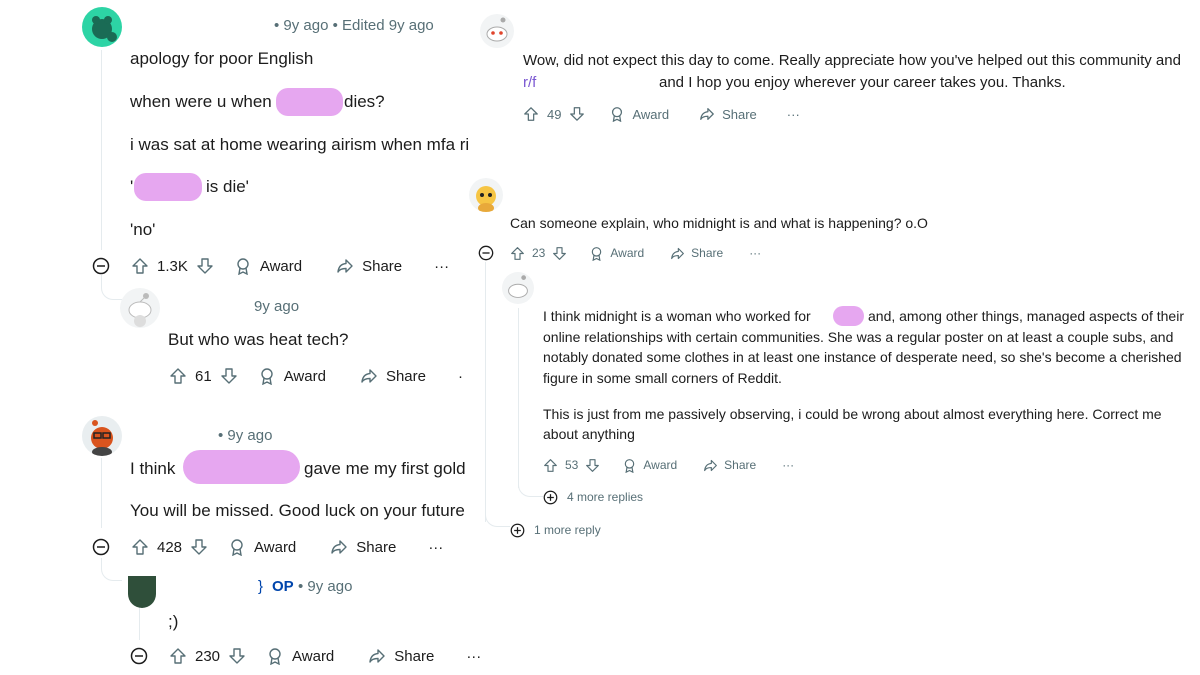  Describe the element at coordinates (208, 656) in the screenshot. I see `vote-count: 230` at that location.